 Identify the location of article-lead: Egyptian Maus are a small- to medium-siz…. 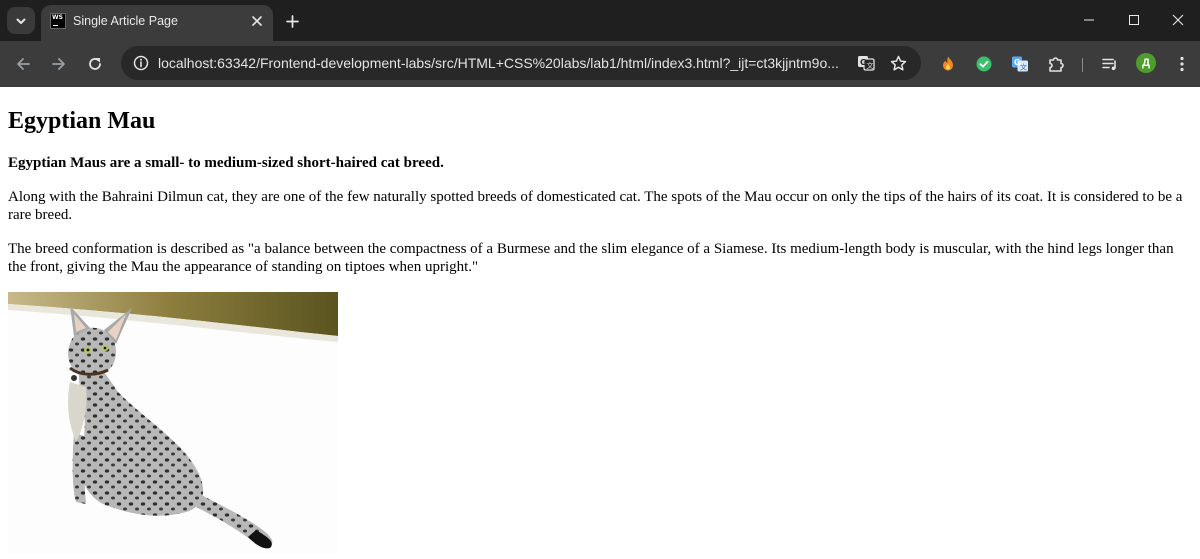
(226, 163).